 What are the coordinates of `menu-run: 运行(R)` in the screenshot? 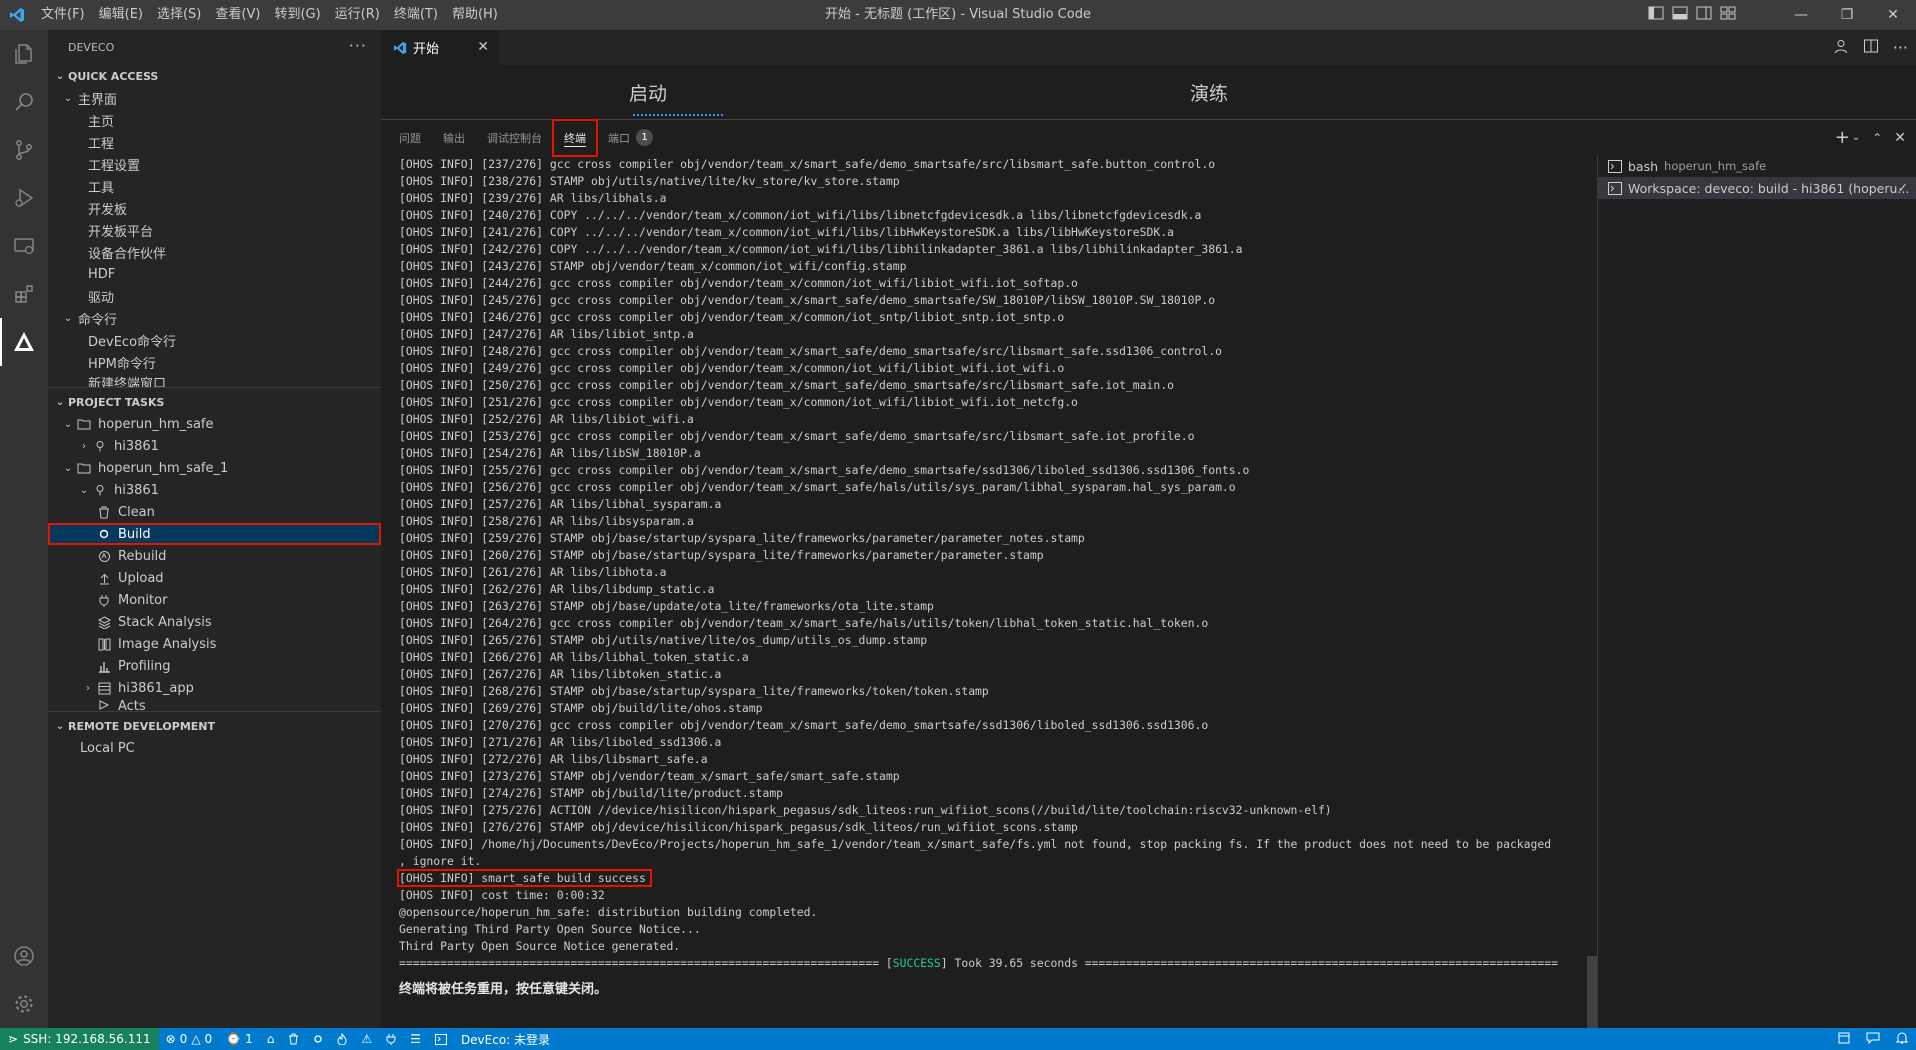 It's located at (357, 15).